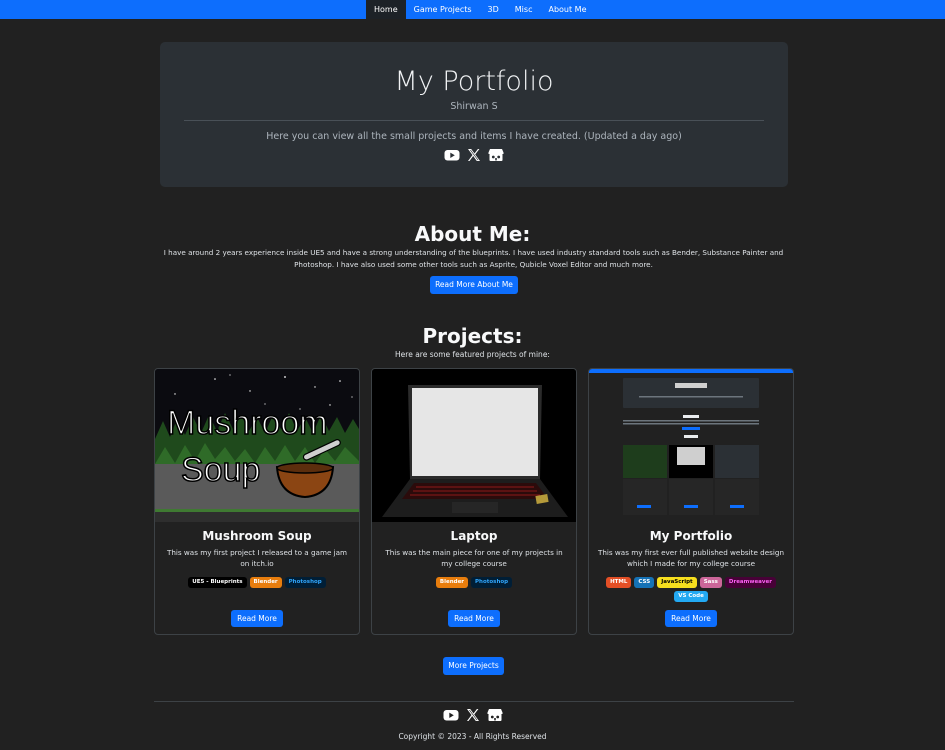 The height and width of the screenshot is (750, 945). What do you see at coordinates (217, 582) in the screenshot?
I see `tag-ue5-blueprints: UE5 - Blueprints` at bounding box center [217, 582].